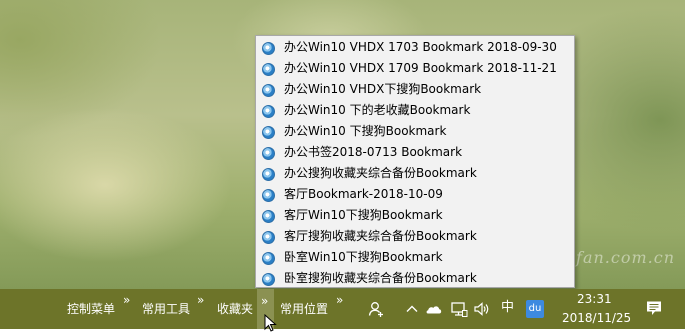  What do you see at coordinates (166, 309) in the screenshot?
I see `toolbar-common-tools: 常用工具` at bounding box center [166, 309].